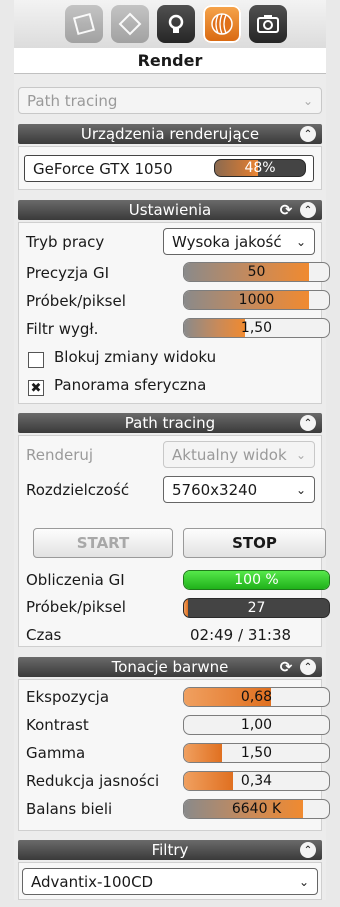 Image resolution: width=340 pixels, height=907 pixels. I want to click on white-balance-value: 6640 K, so click(256, 809).